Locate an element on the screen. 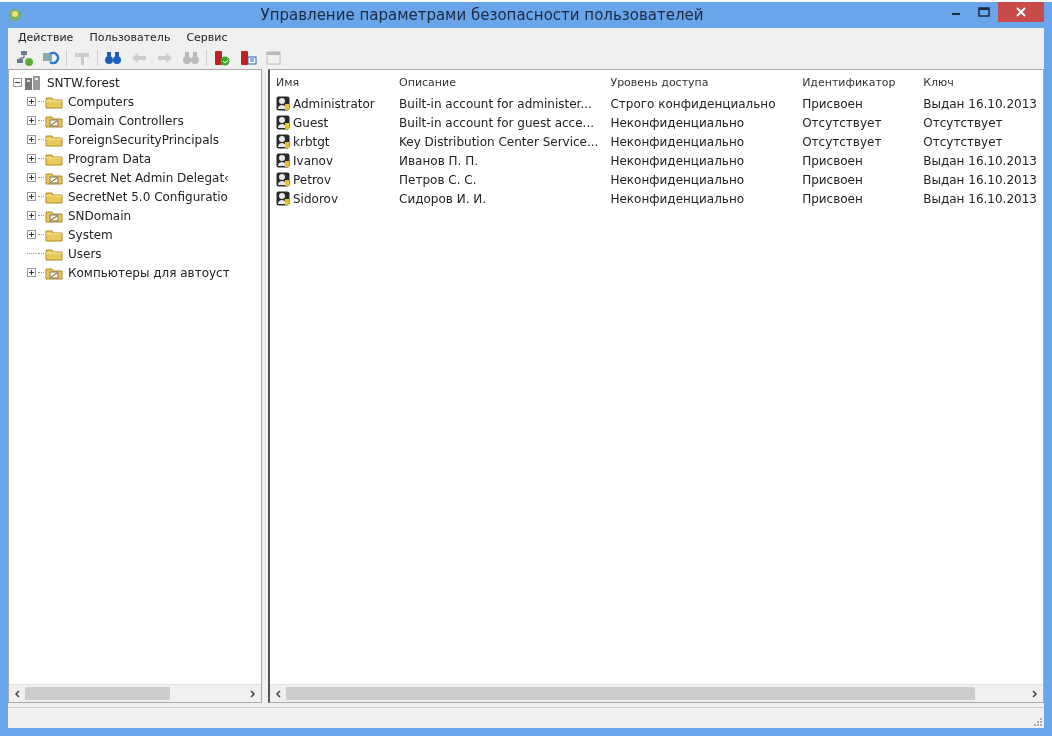 This screenshot has width=1052, height=736. menu-item: Сервис is located at coordinates (207, 37).